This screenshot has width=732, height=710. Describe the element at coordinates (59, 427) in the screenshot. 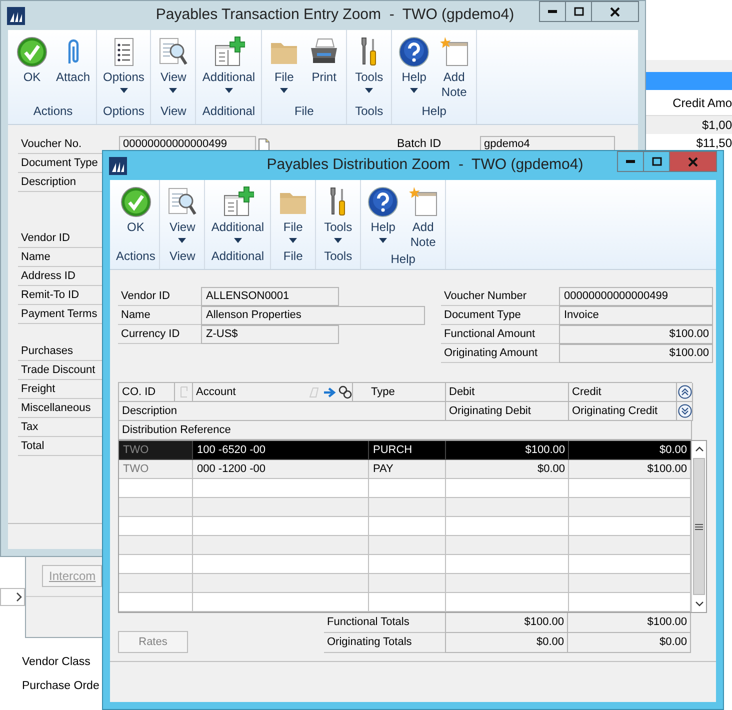

I see `field-label: Tax` at that location.